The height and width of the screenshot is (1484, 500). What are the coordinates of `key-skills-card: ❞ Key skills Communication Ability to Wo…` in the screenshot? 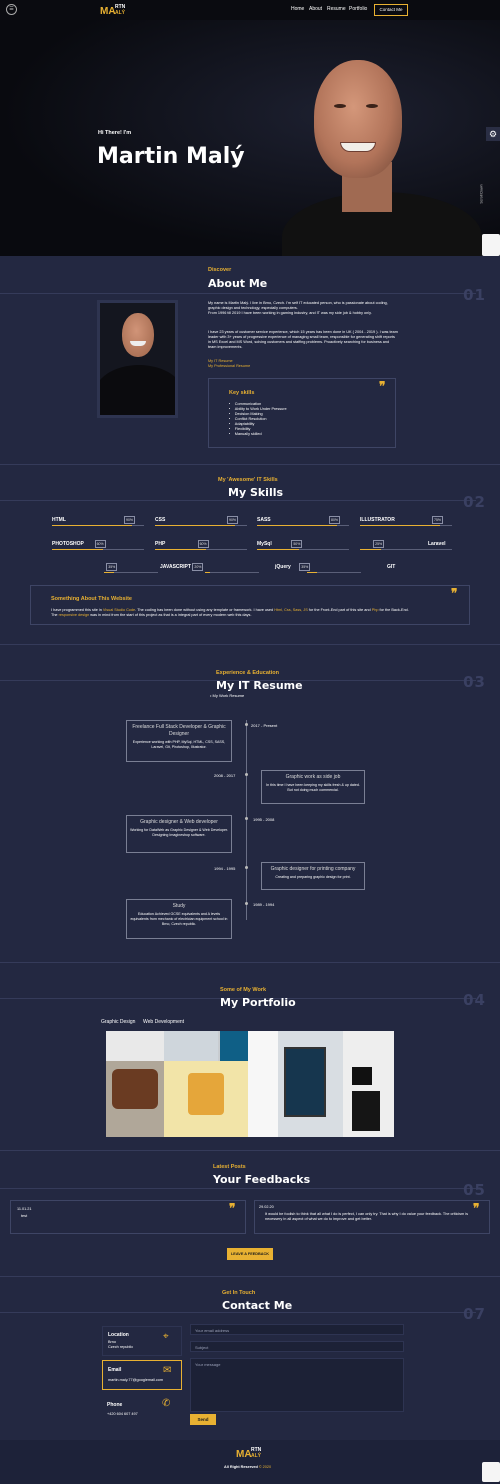 It's located at (302, 413).